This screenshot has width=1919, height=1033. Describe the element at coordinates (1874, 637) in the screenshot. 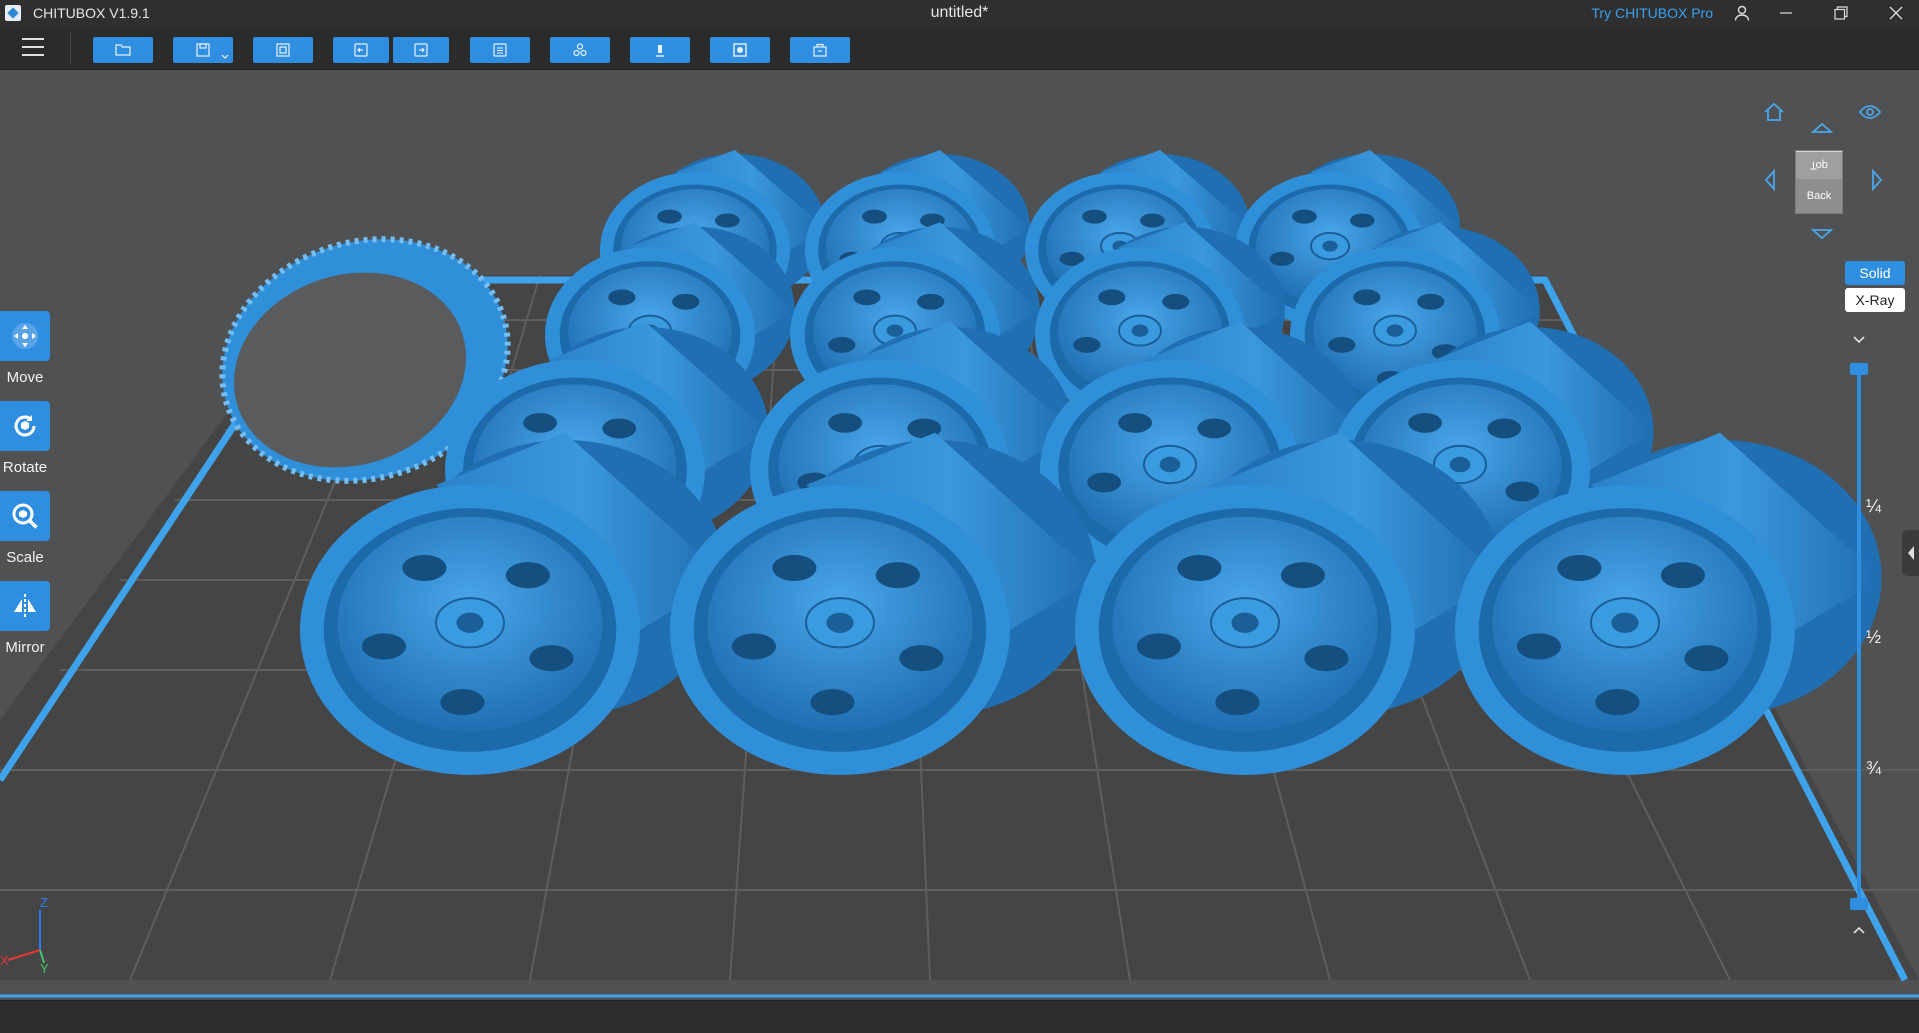

I see `slider-tick-half: ½` at that location.